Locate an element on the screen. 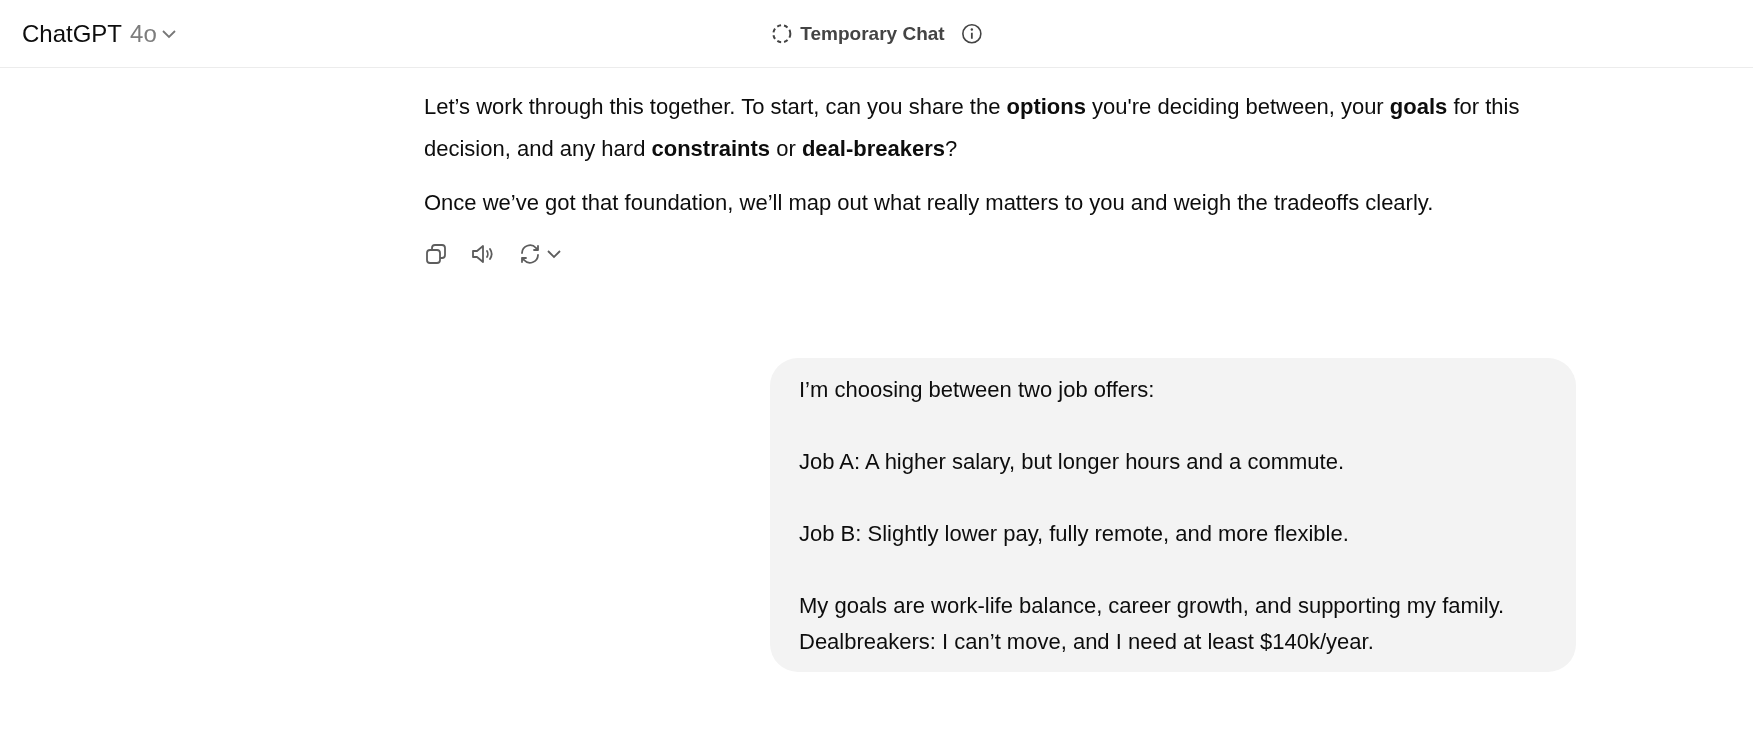 The width and height of the screenshot is (1753, 754). refresh-icon is located at coordinates (530, 254).